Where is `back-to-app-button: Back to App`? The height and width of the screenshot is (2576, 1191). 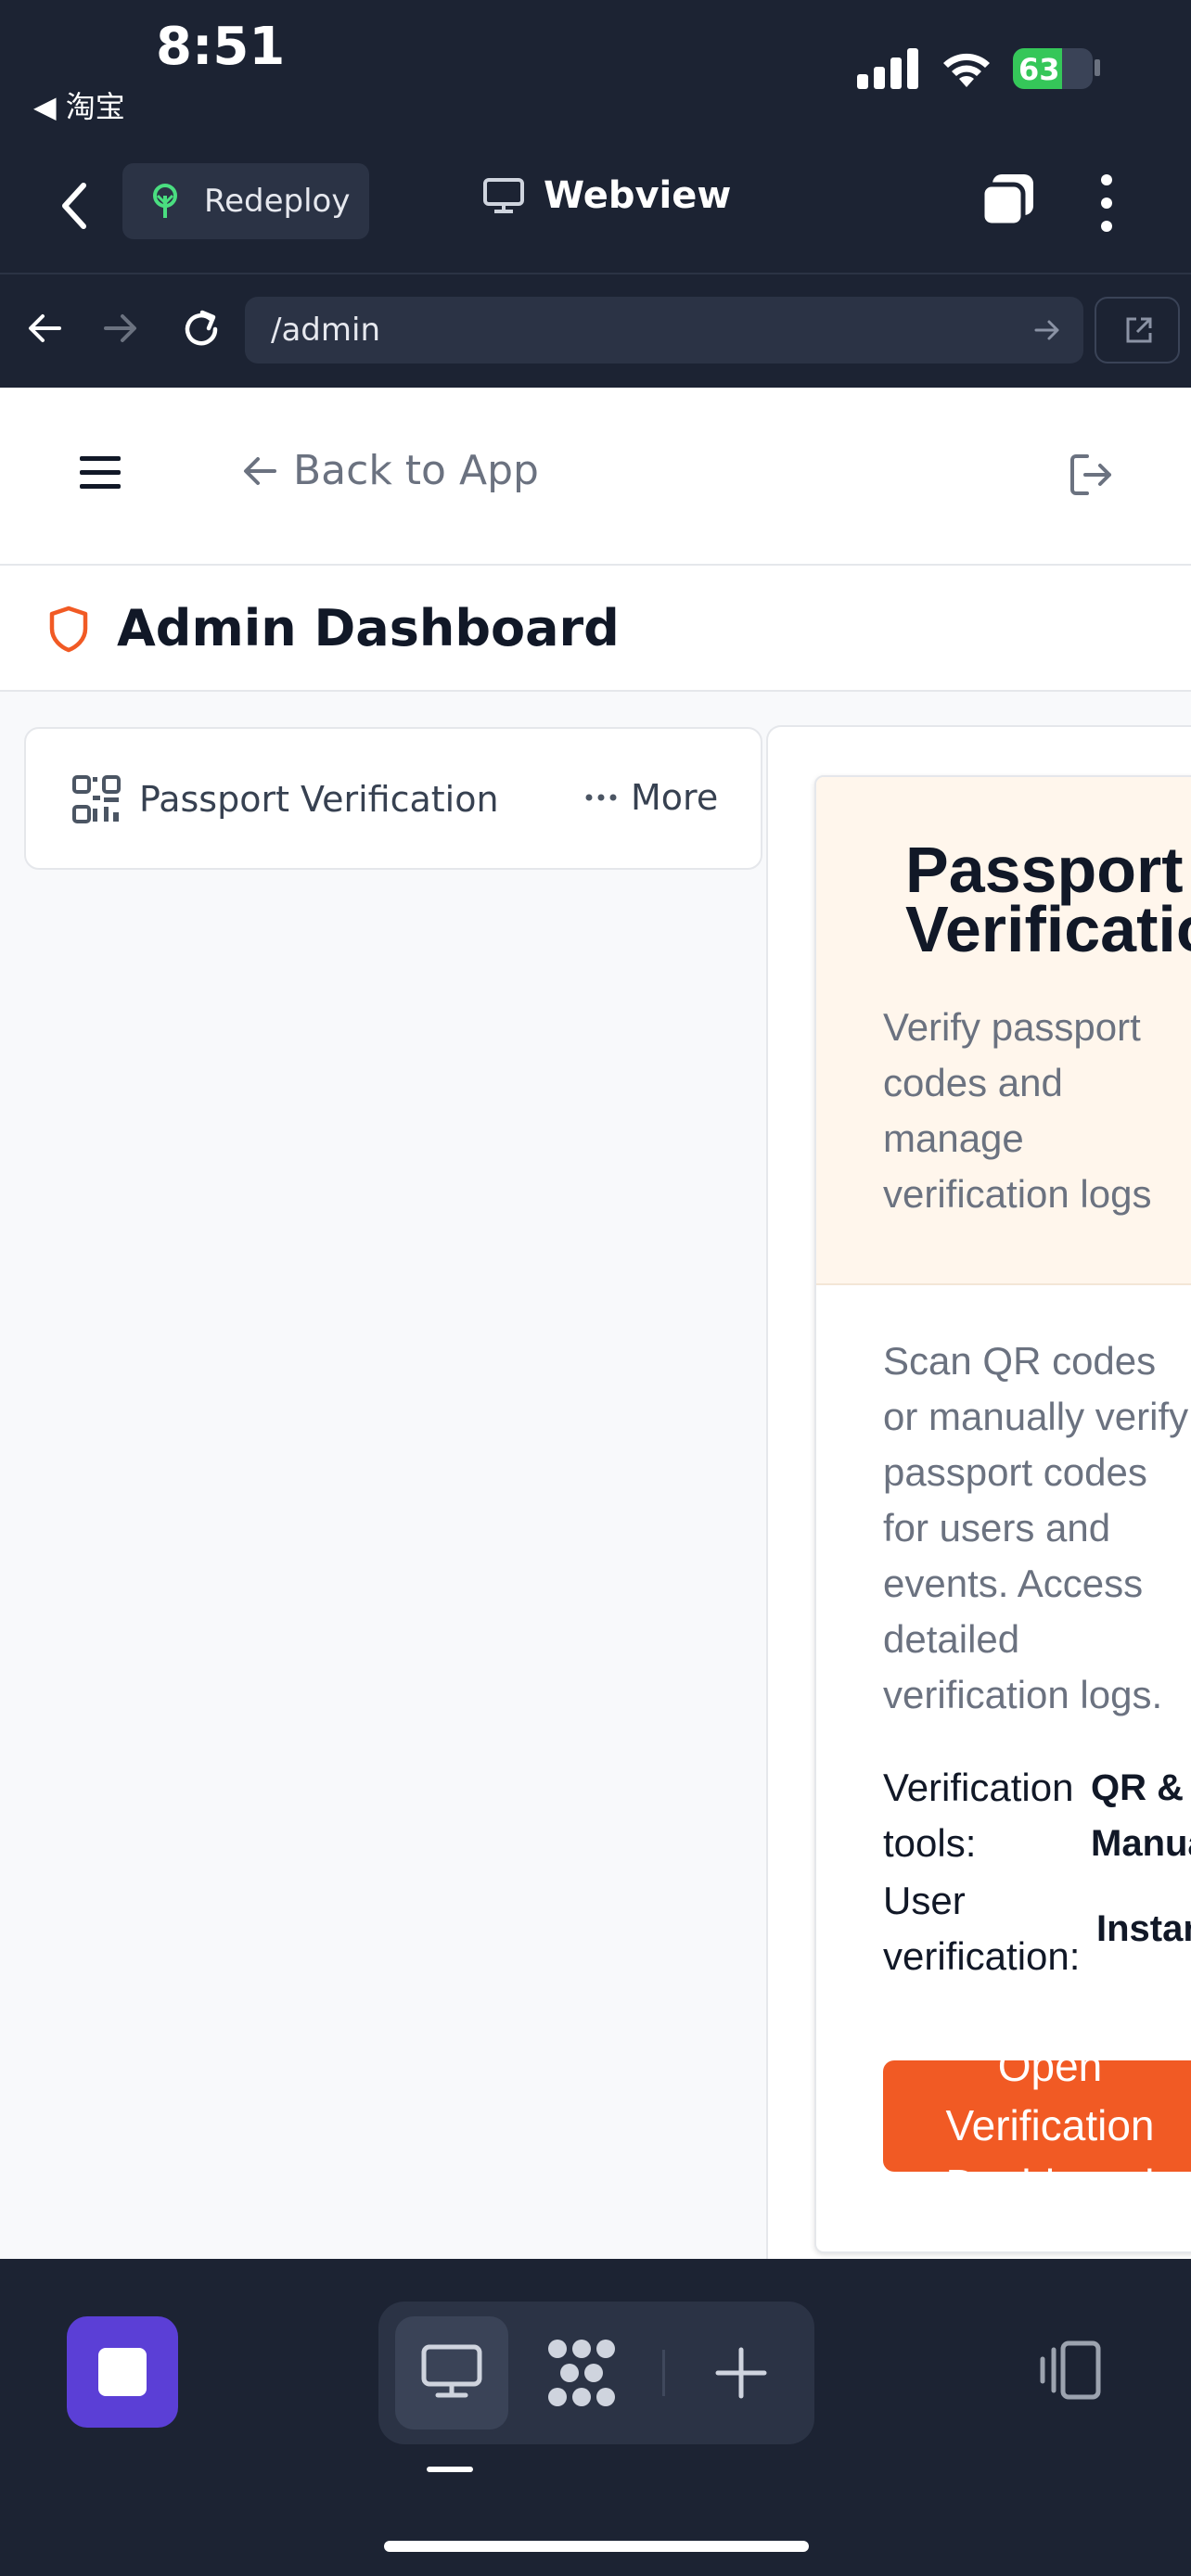
back-to-app-button: Back to App is located at coordinates (390, 470).